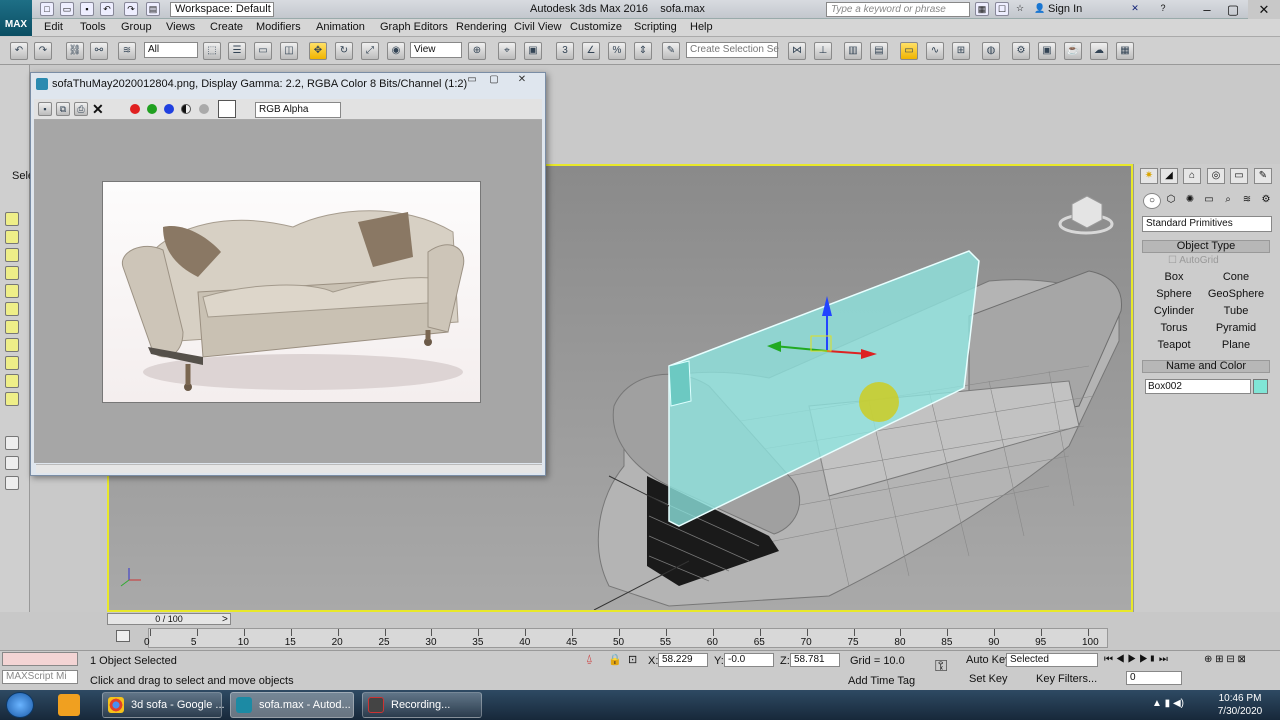  Describe the element at coordinates (1174, 294) in the screenshot. I see `sphere-button: Sphere` at that location.